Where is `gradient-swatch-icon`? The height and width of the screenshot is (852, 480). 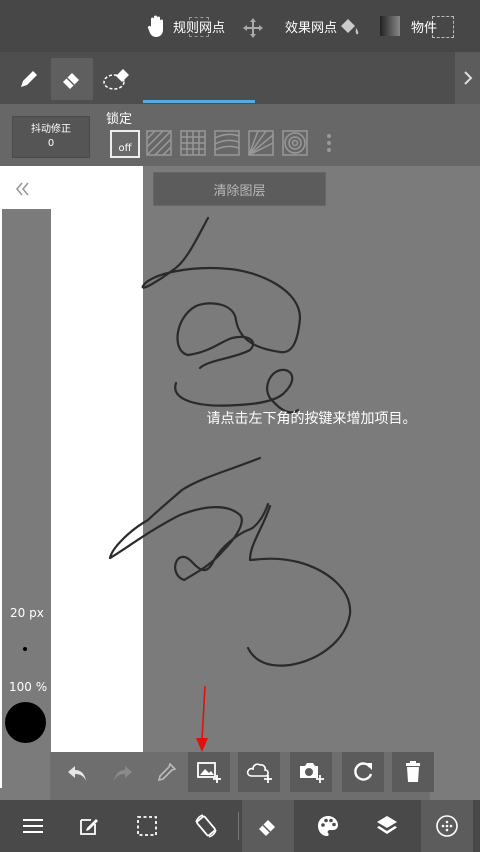 gradient-swatch-icon is located at coordinates (390, 26).